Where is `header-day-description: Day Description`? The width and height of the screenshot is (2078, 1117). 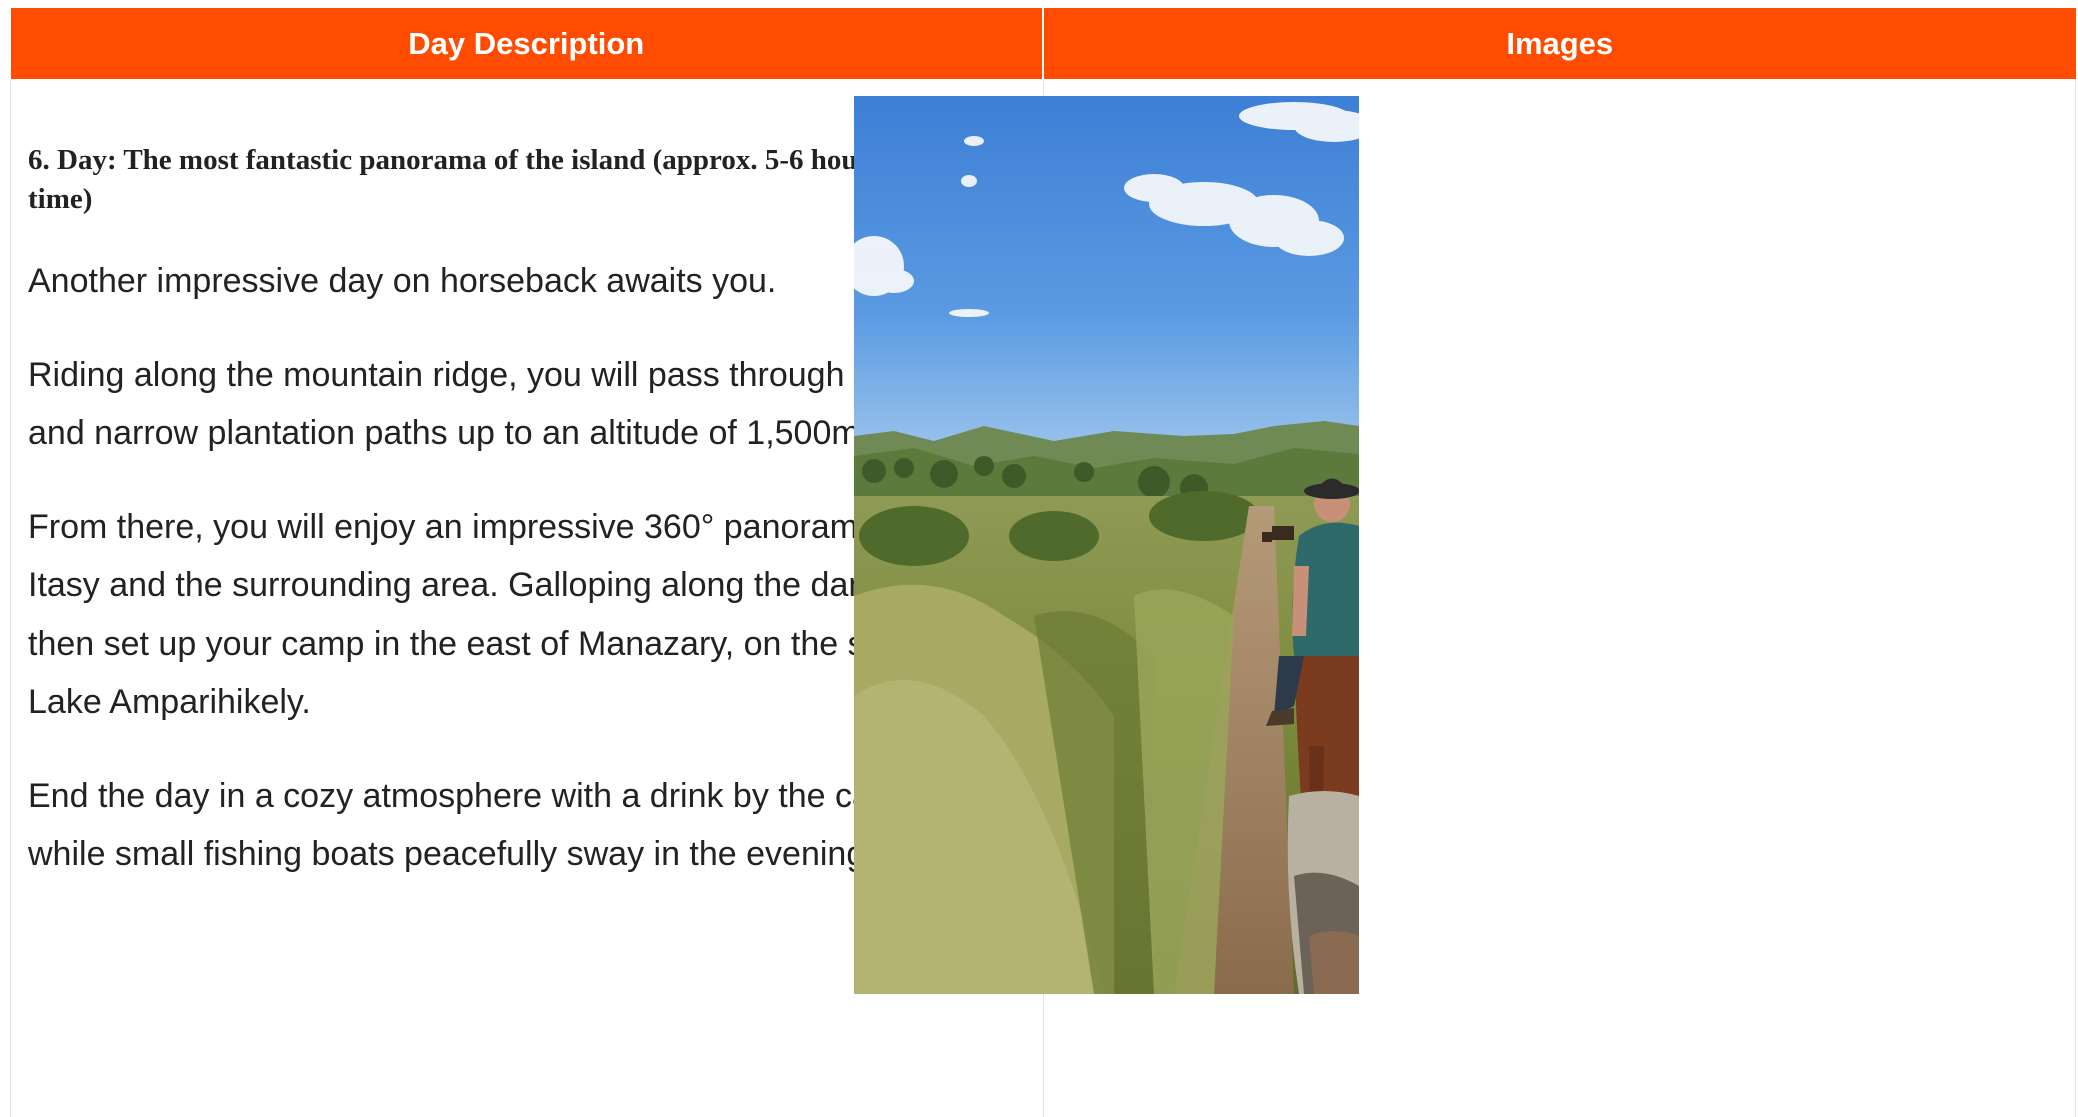
header-day-description: Day Description is located at coordinates (527, 43).